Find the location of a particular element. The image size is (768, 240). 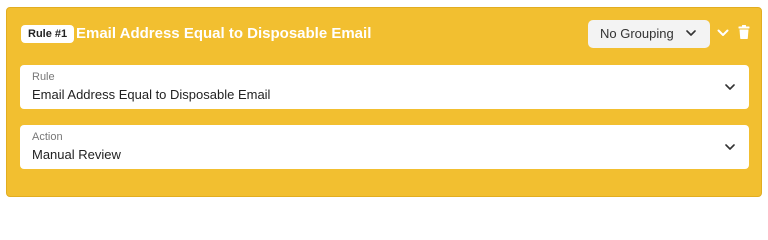

rule-select-label: Rule is located at coordinates (43, 77).